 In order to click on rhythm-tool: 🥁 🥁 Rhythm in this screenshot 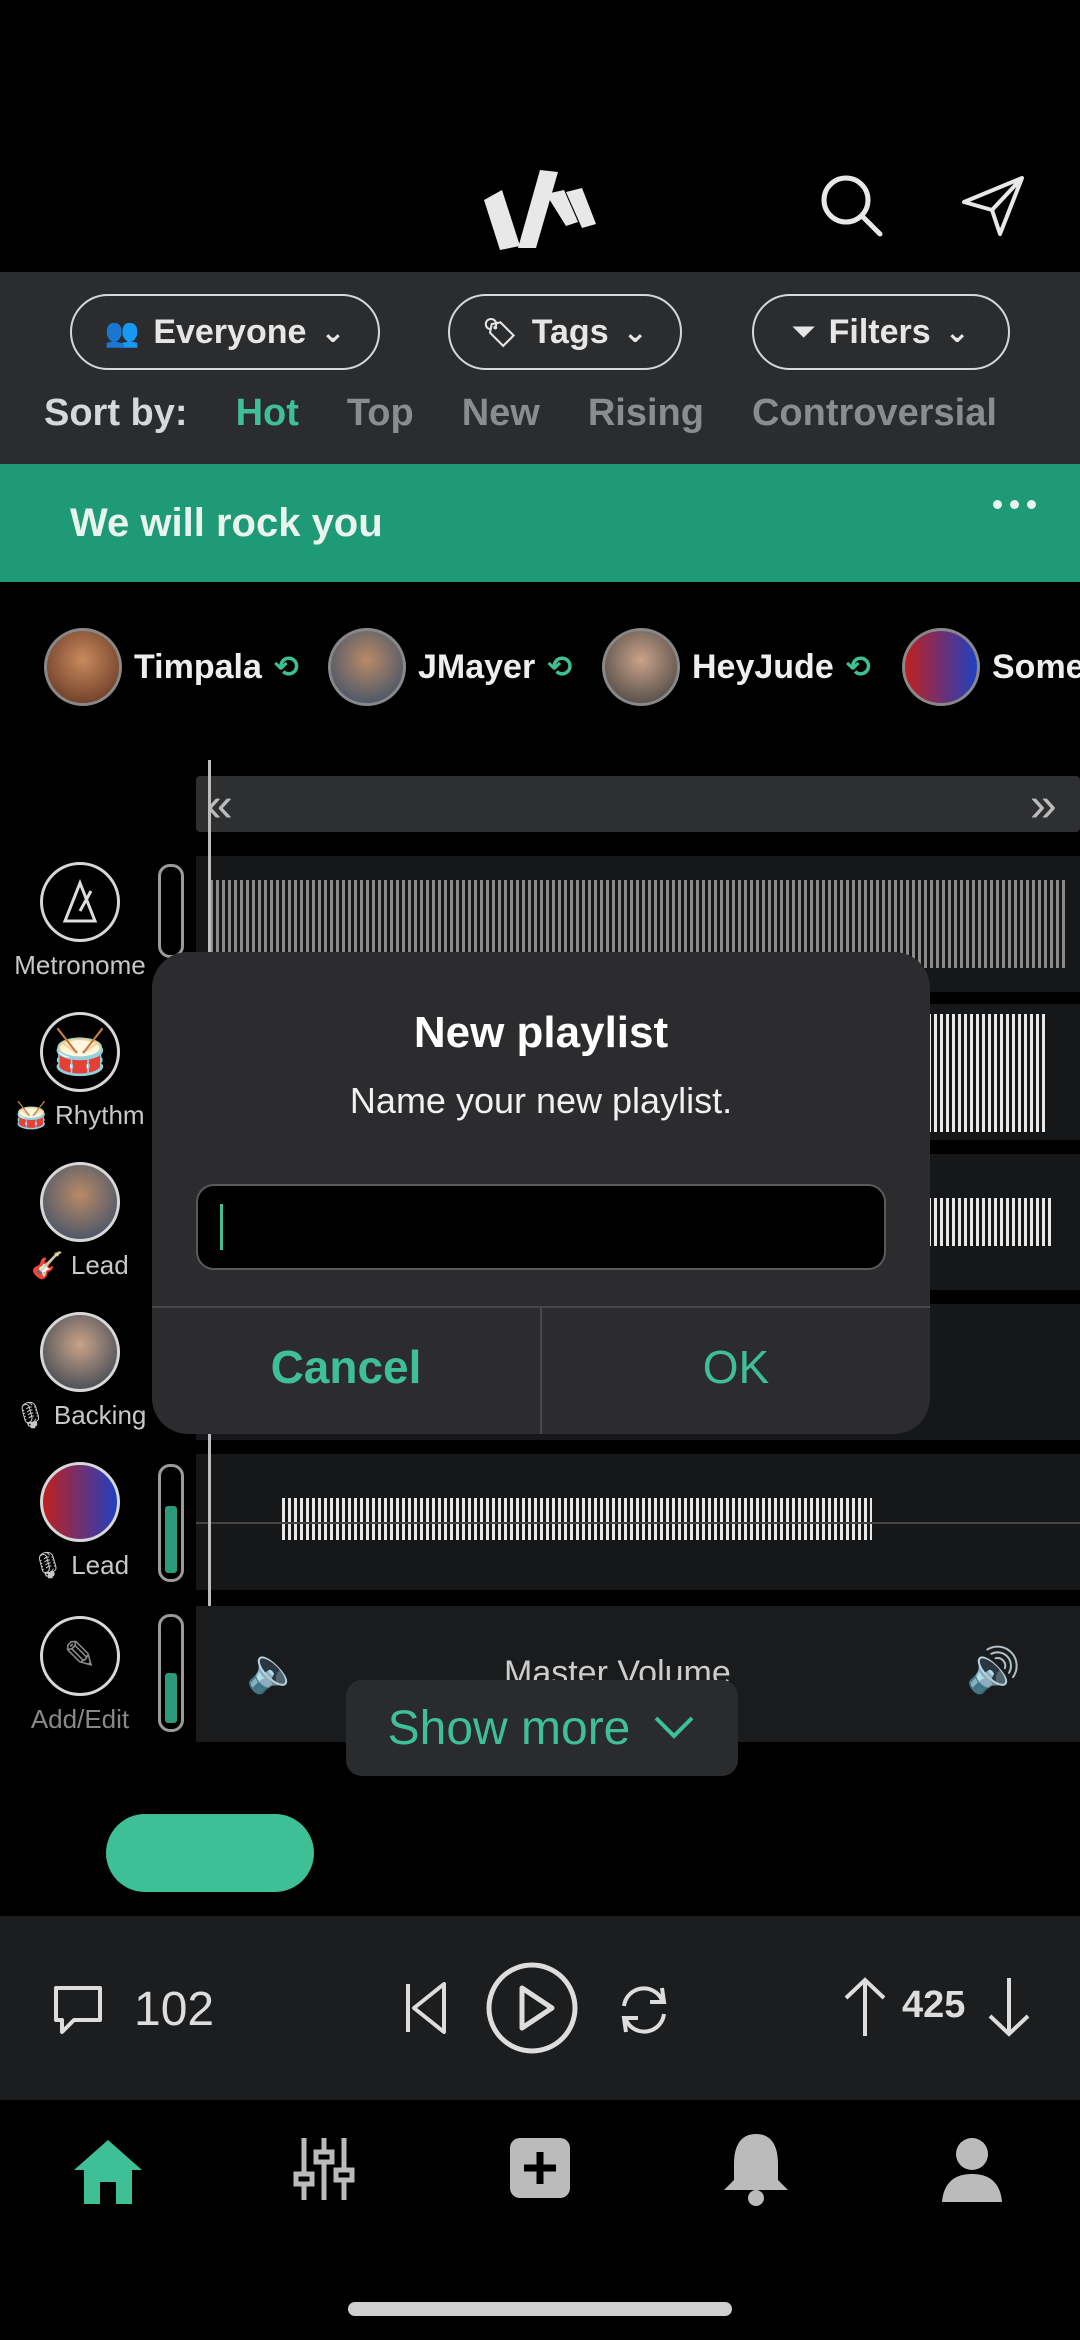, I will do `click(80, 1071)`.